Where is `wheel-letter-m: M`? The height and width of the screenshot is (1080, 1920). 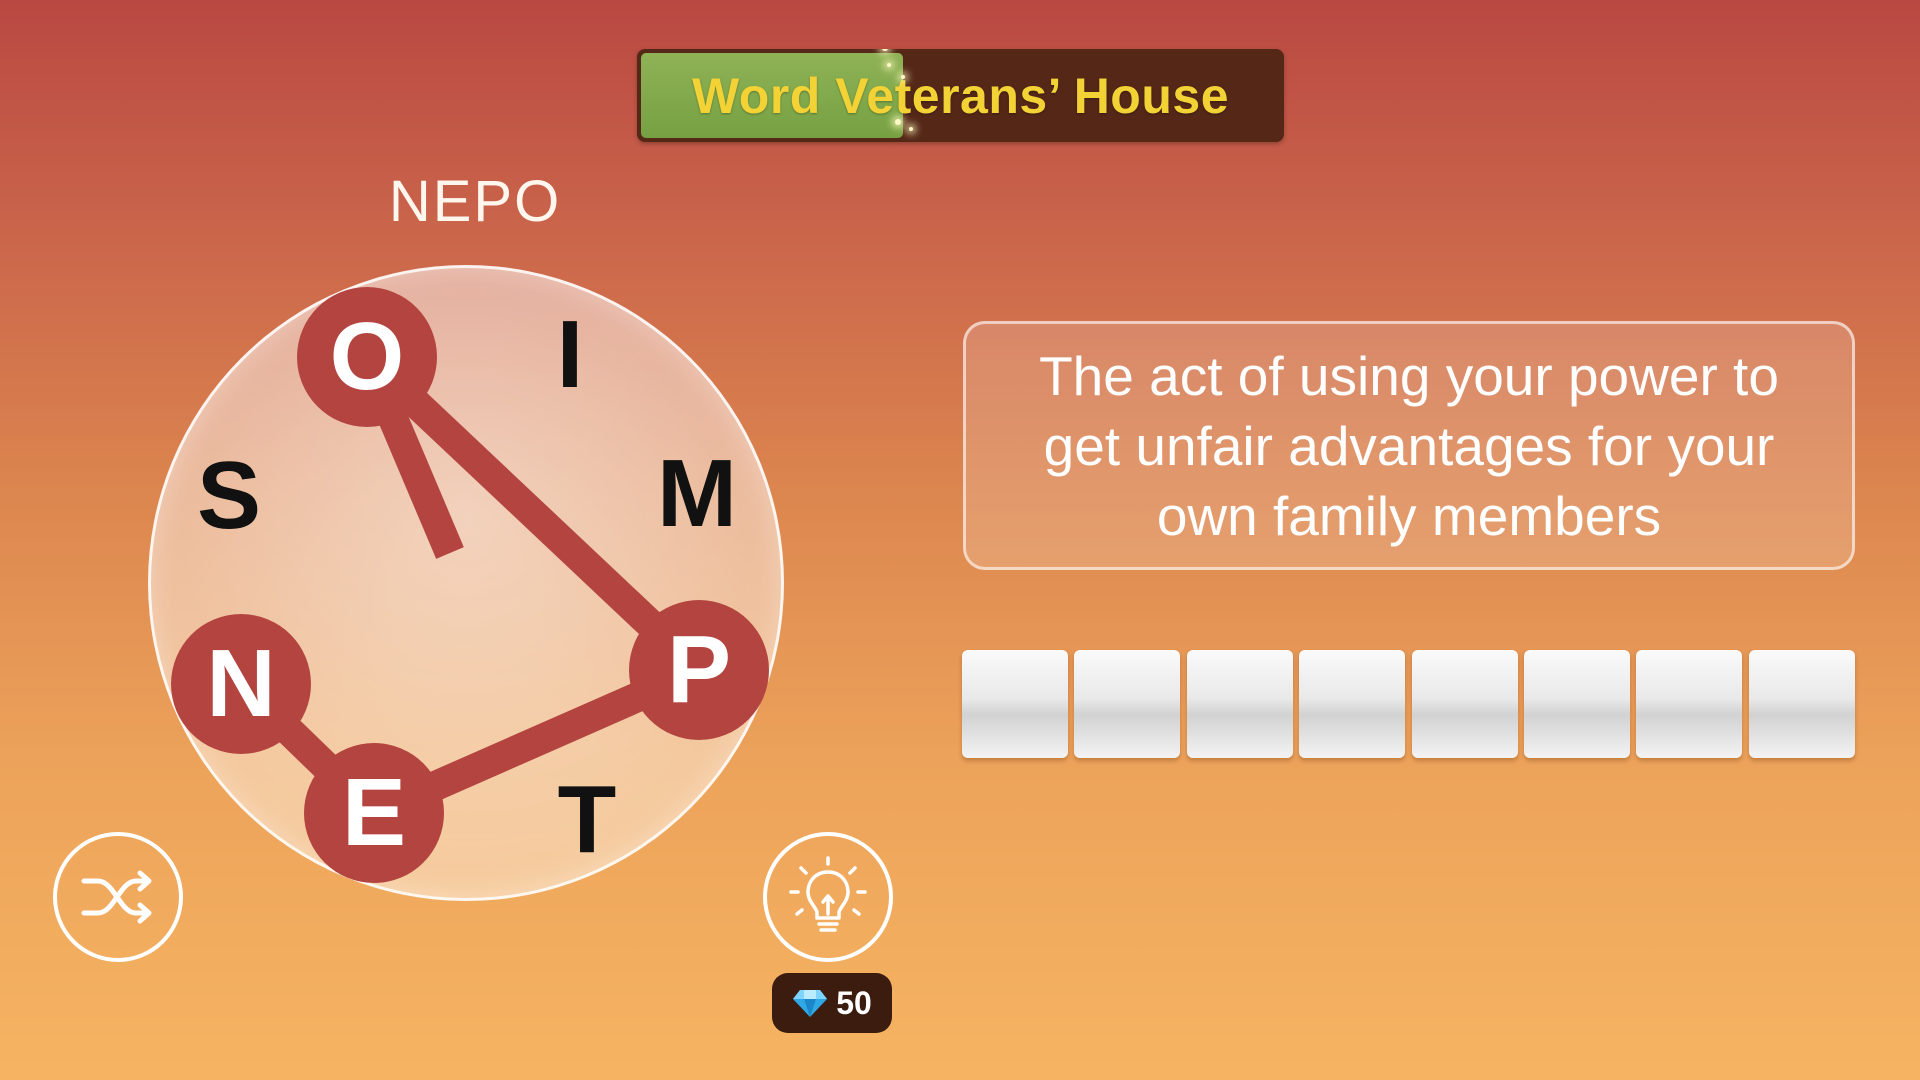 wheel-letter-m: M is located at coordinates (697, 494).